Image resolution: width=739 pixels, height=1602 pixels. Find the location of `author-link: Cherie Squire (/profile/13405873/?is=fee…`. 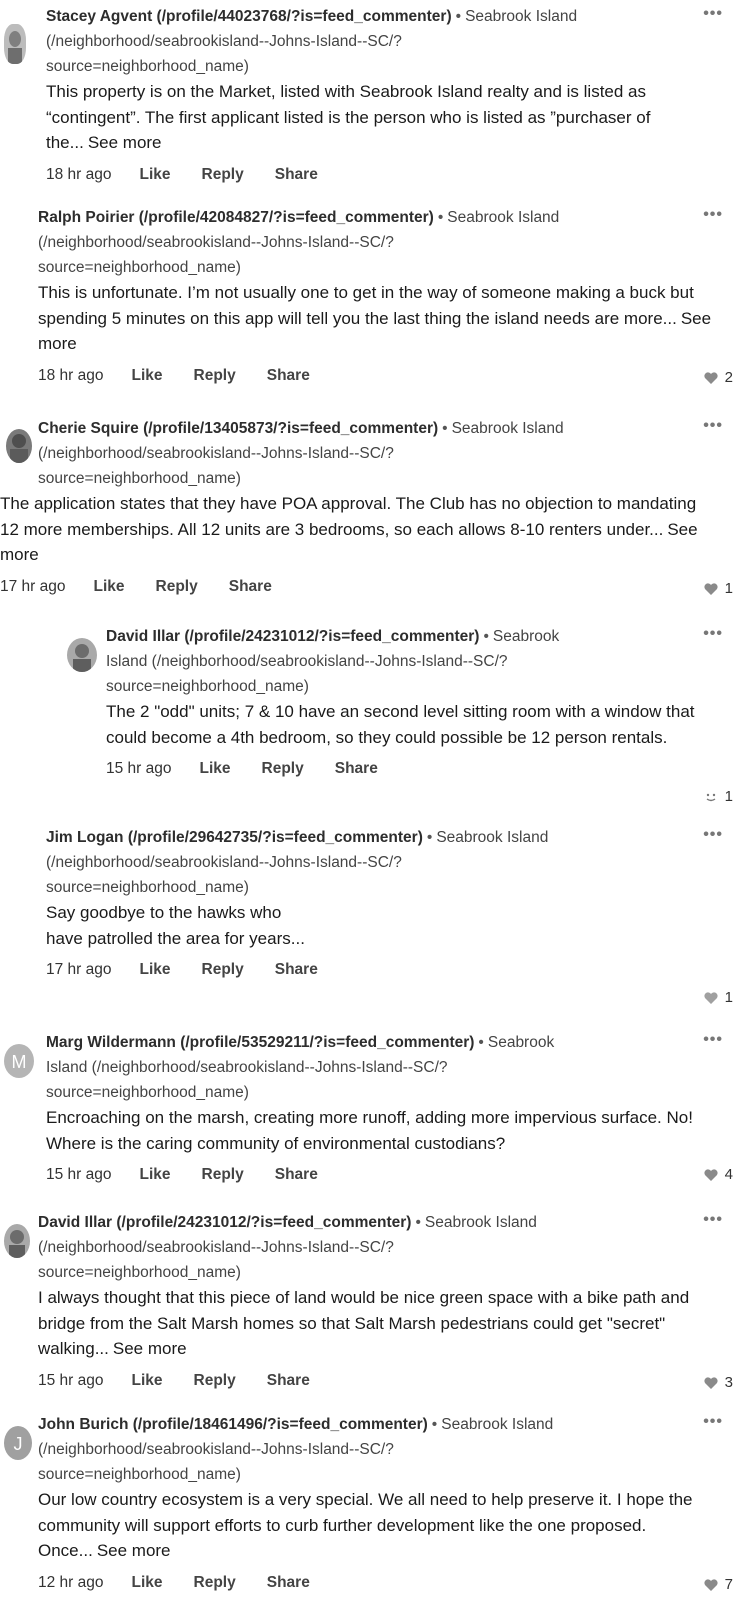

author-link: Cherie Squire (/profile/13405873/?is=fee… is located at coordinates (238, 428).